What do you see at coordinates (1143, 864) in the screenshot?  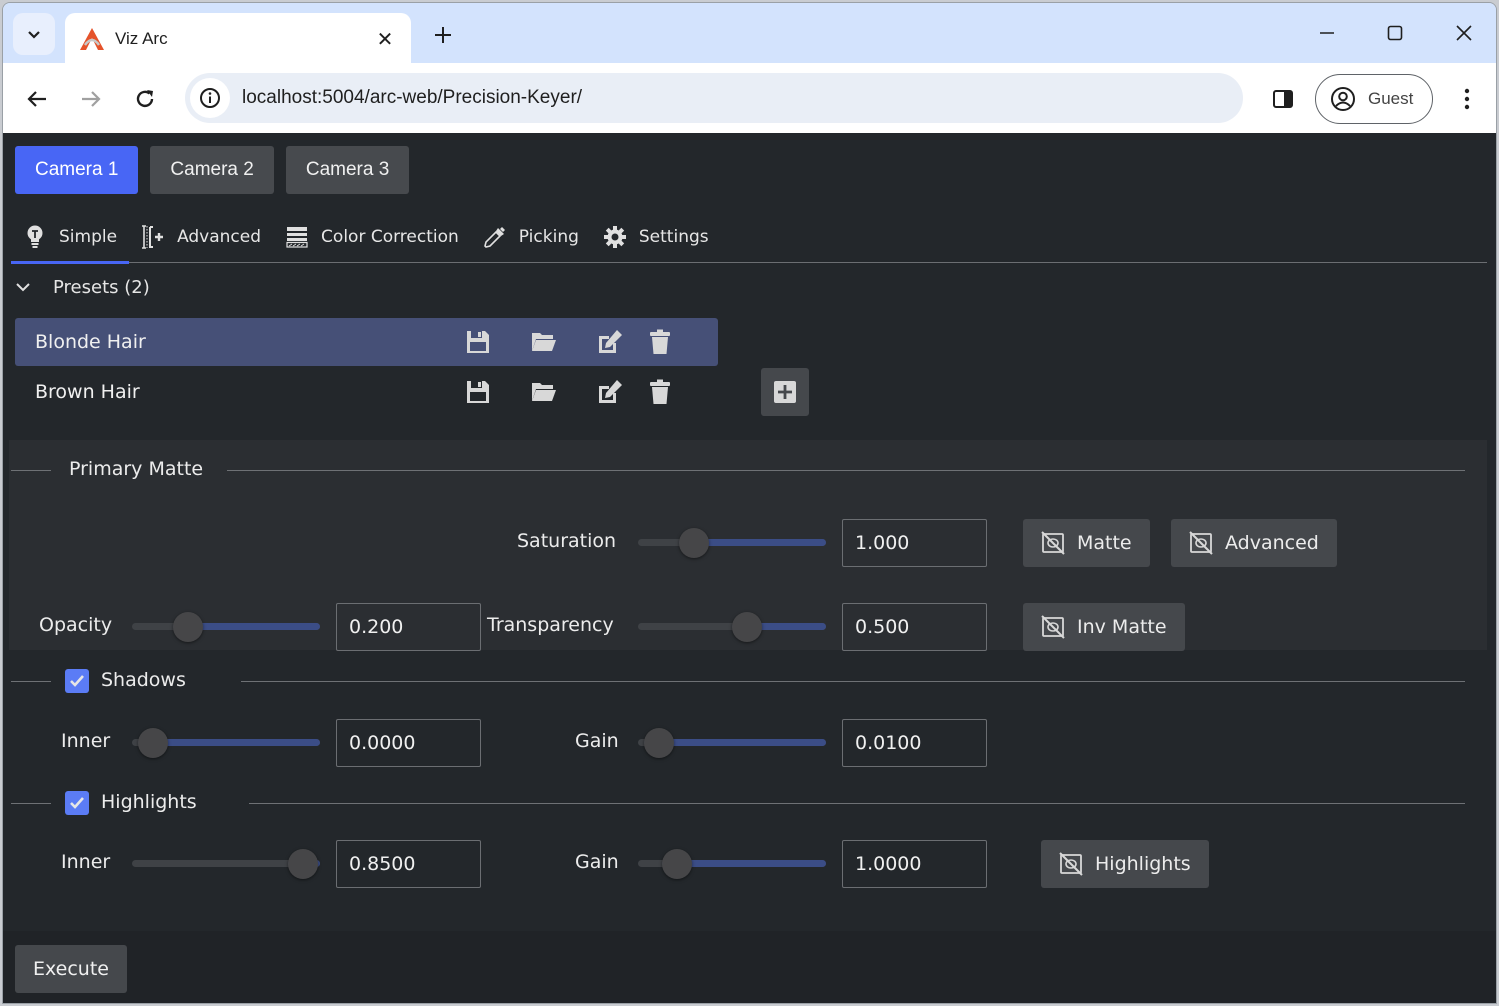 I see `button-label: Highlights` at bounding box center [1143, 864].